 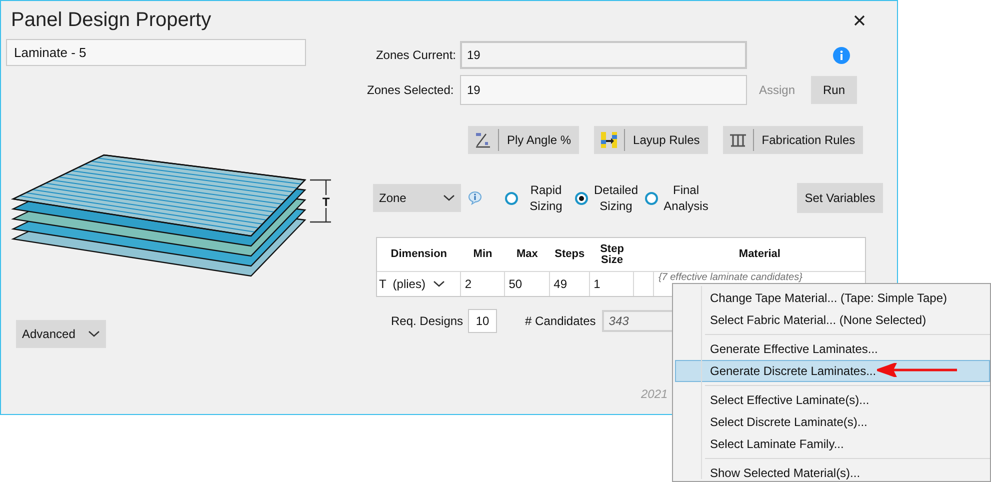 What do you see at coordinates (468, 284) in the screenshot?
I see `table-cell-text: 2` at bounding box center [468, 284].